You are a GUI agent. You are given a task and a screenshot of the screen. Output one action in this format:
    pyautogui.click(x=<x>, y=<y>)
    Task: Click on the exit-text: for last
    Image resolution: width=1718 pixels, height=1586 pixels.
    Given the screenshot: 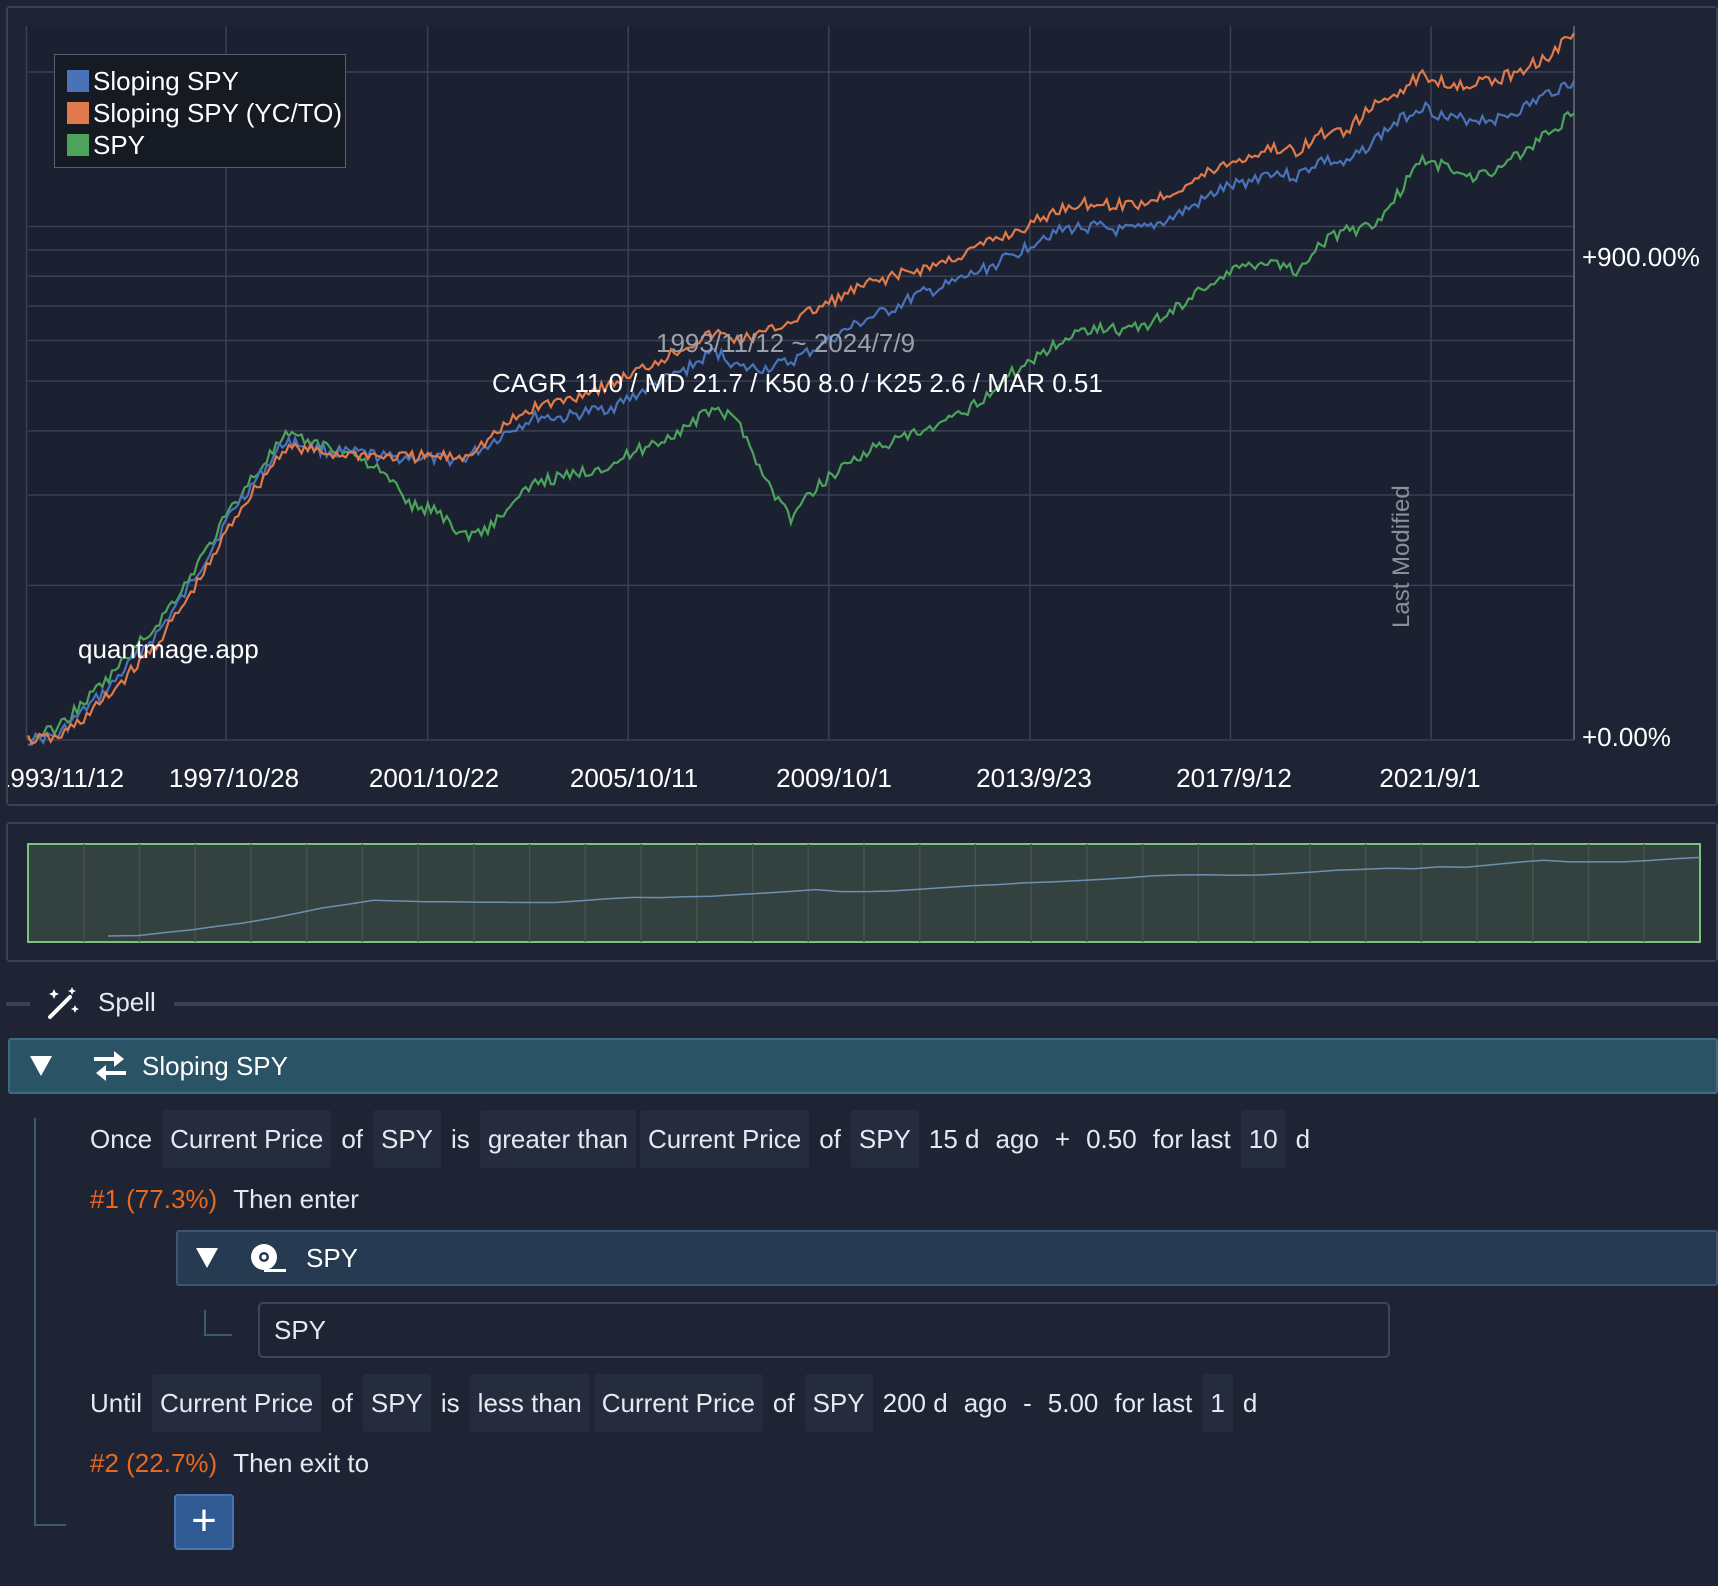 What is the action you would take?
    pyautogui.click(x=1153, y=1403)
    